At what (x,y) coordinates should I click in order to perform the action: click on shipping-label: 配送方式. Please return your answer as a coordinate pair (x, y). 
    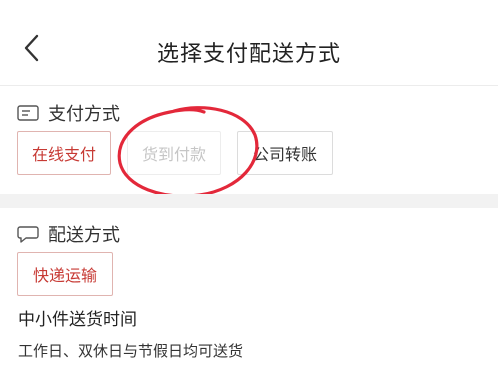
    Looking at the image, I should click on (84, 235).